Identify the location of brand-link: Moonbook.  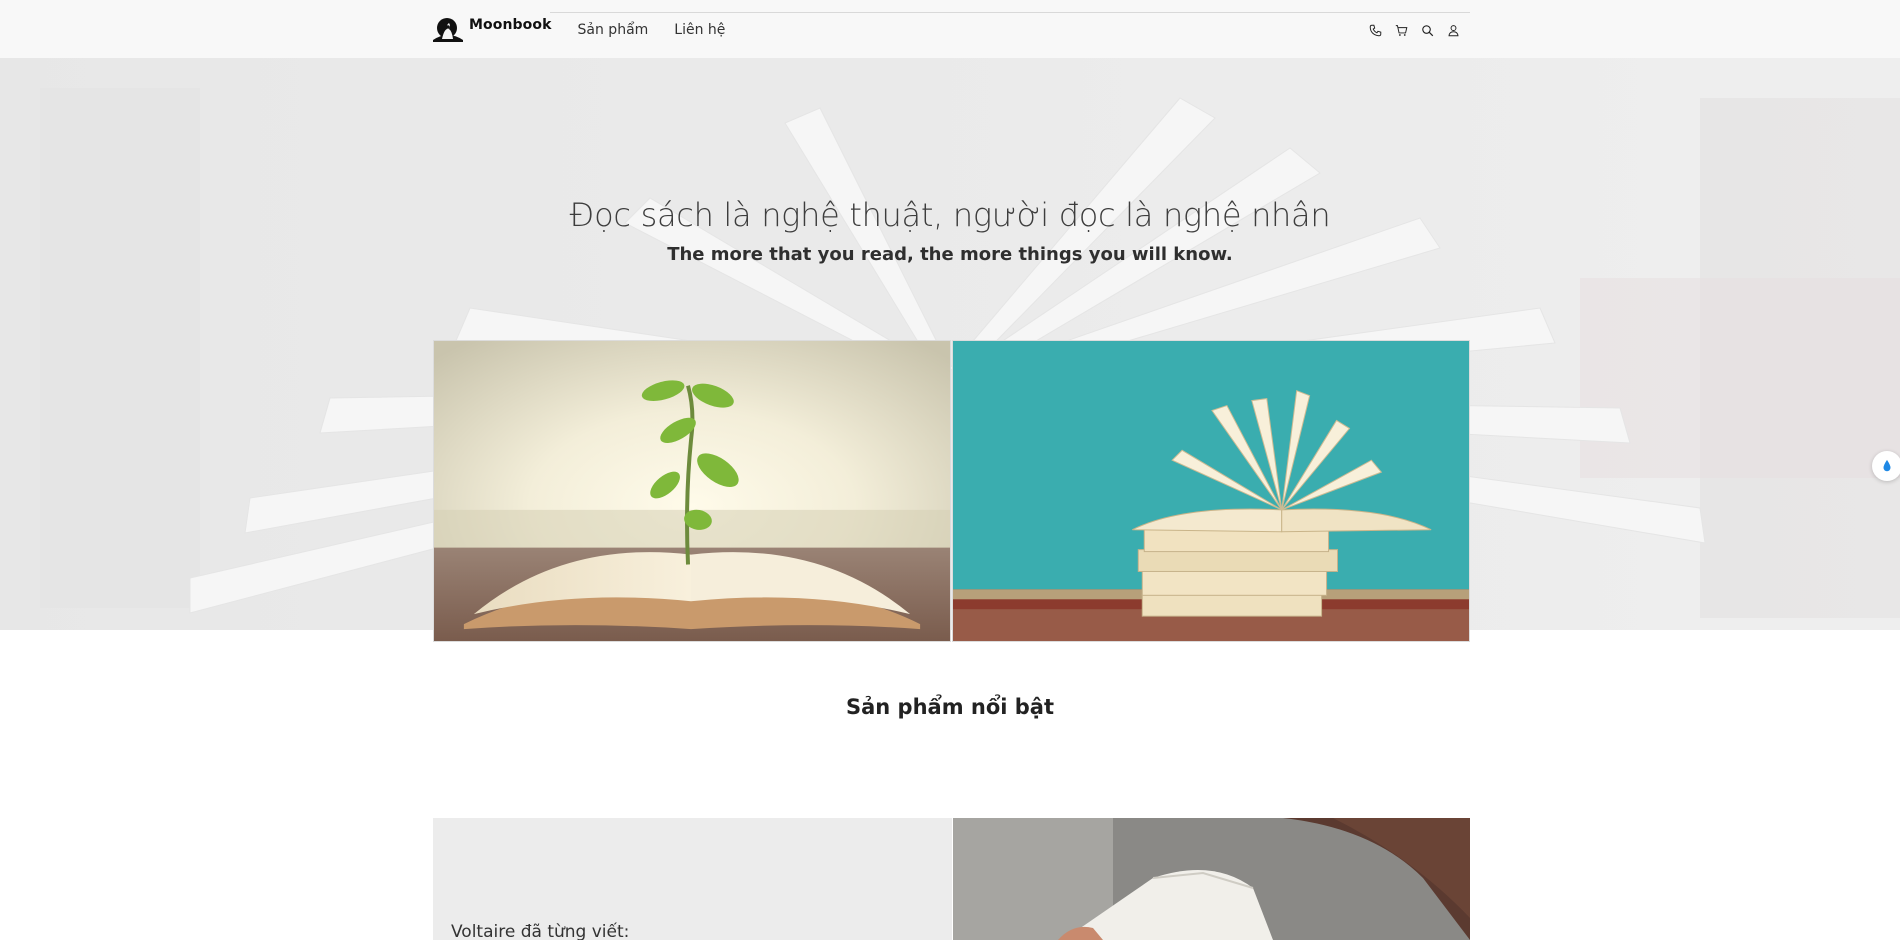
(492, 29).